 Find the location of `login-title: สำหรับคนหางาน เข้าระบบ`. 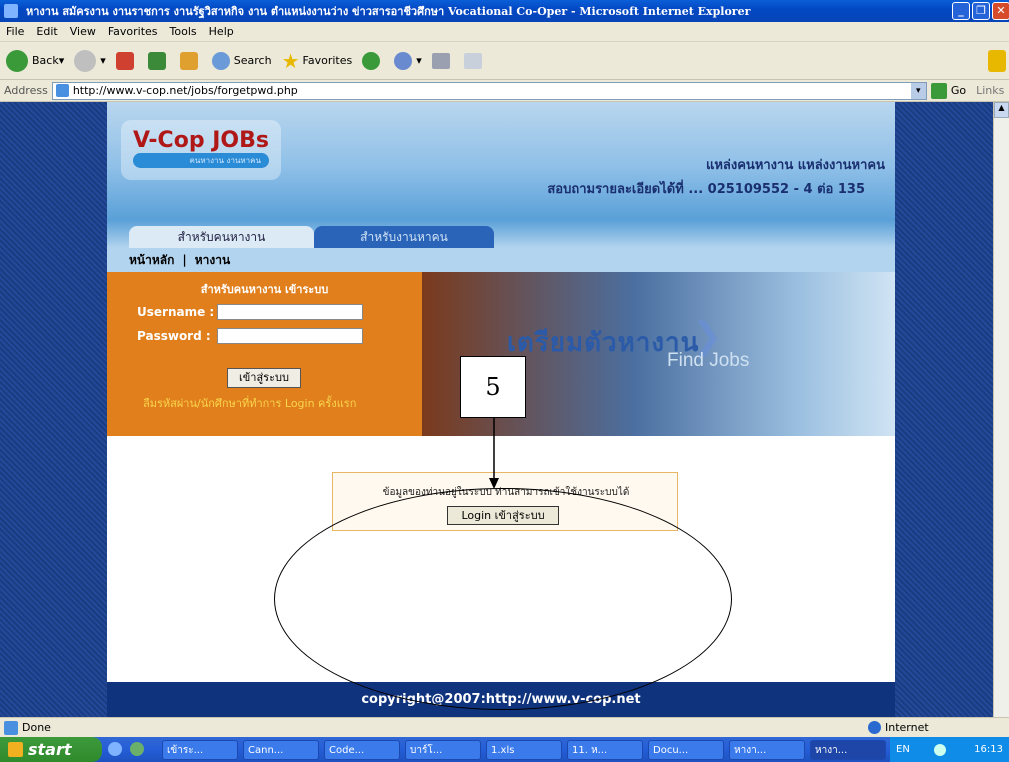

login-title: สำหรับคนหางาน เข้าระบบ is located at coordinates (264, 289).